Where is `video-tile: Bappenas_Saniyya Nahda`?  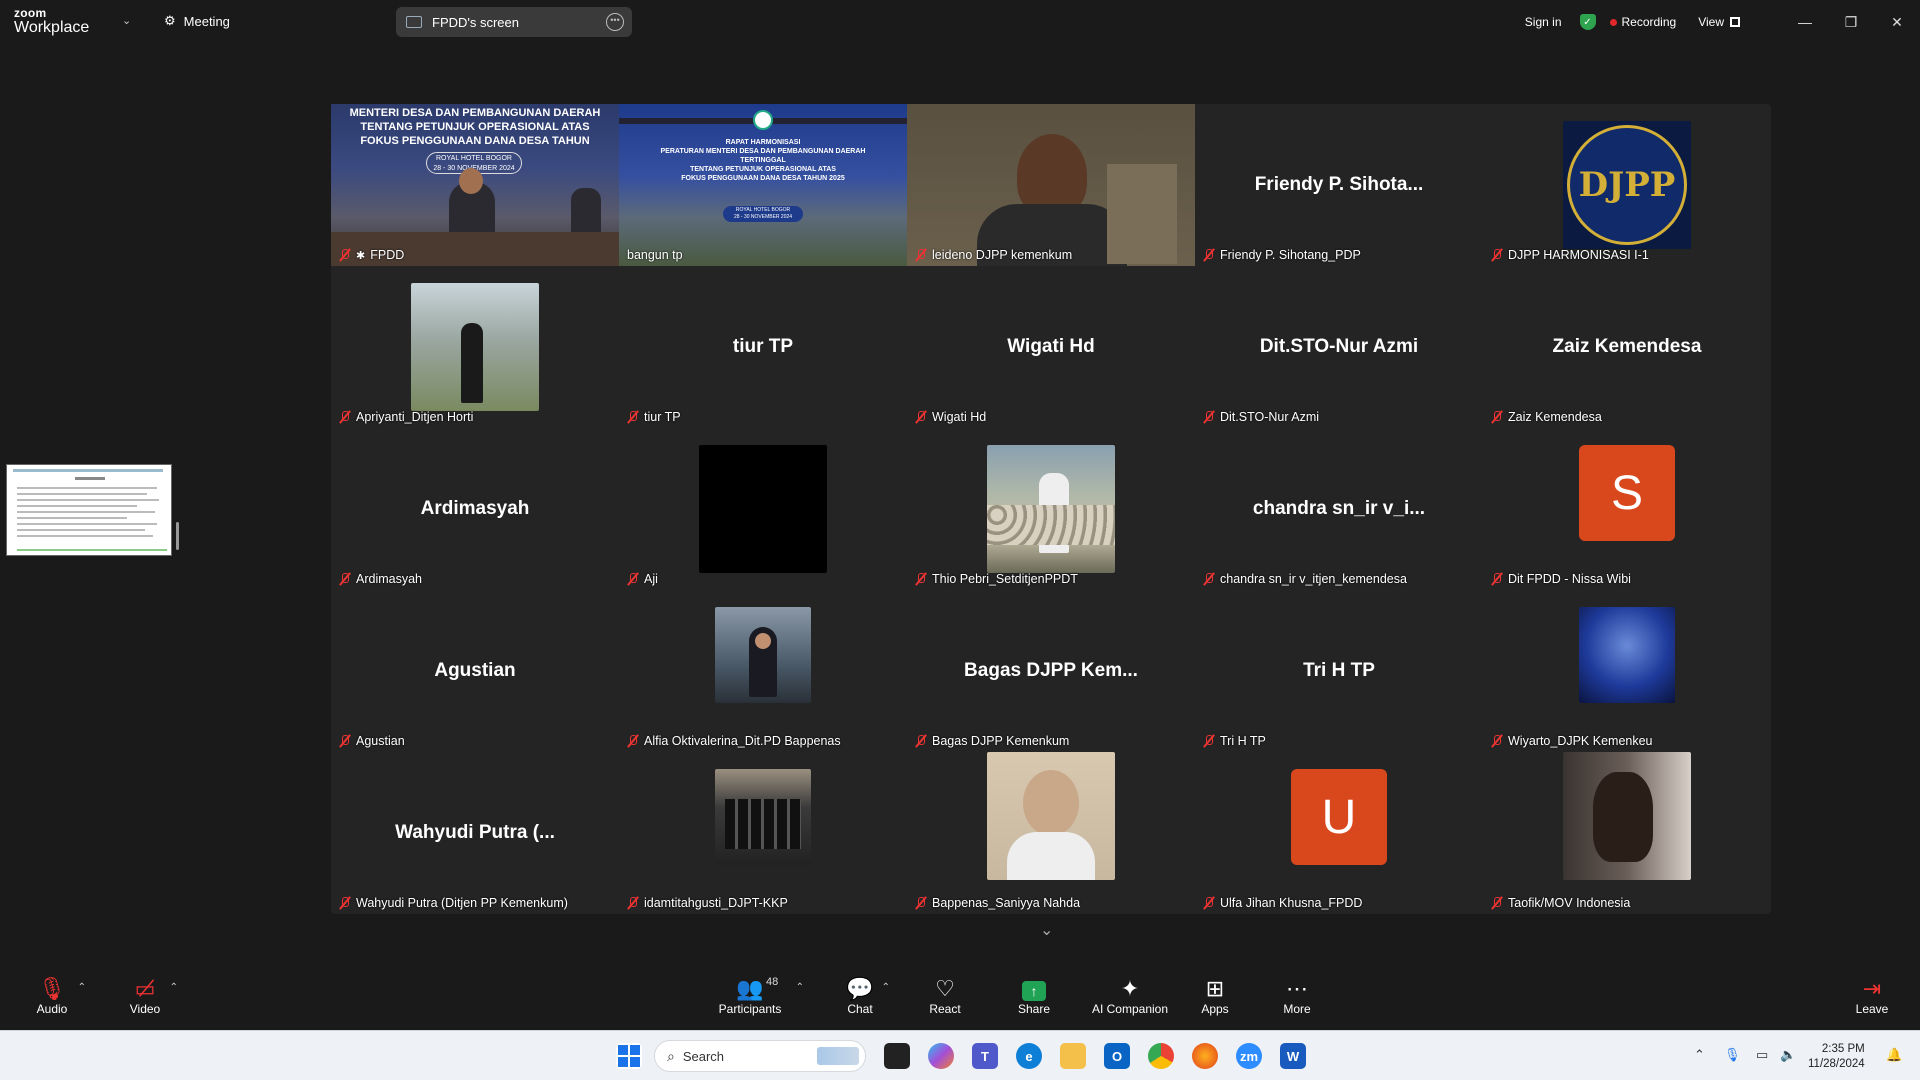 video-tile: Bappenas_Saniyya Nahda is located at coordinates (1051, 833).